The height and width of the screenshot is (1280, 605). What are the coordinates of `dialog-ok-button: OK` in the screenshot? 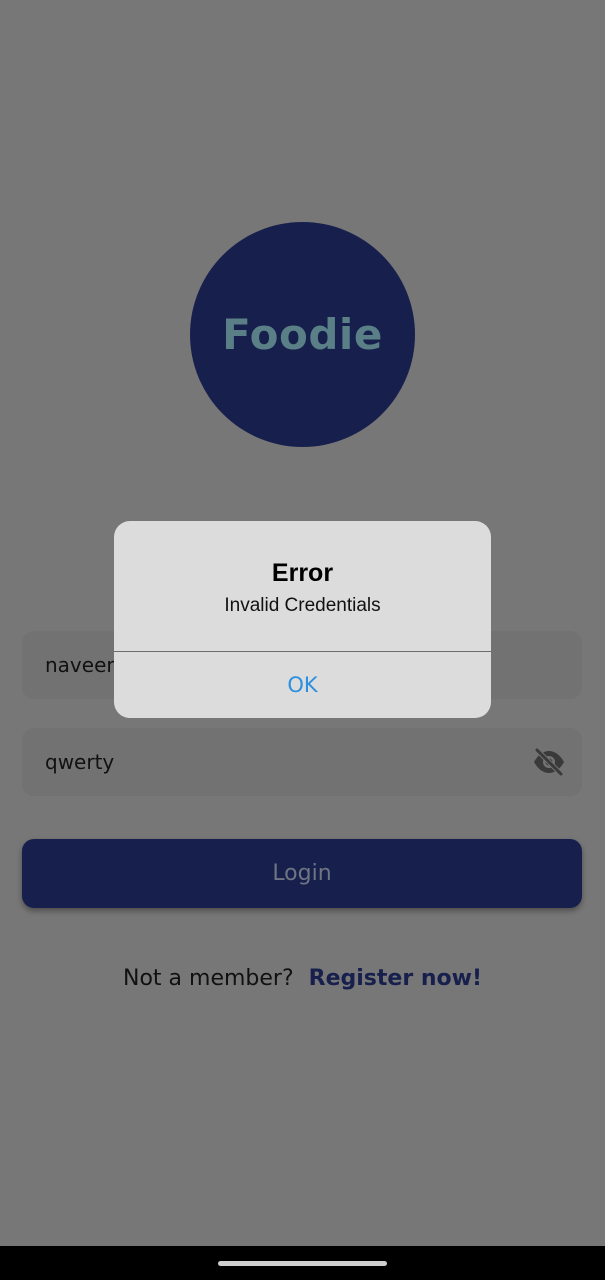 It's located at (302, 685).